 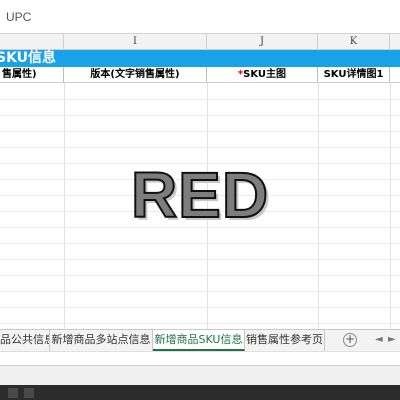 I want to click on field-cell-version: 版本(文字销售属性), so click(x=135, y=74).